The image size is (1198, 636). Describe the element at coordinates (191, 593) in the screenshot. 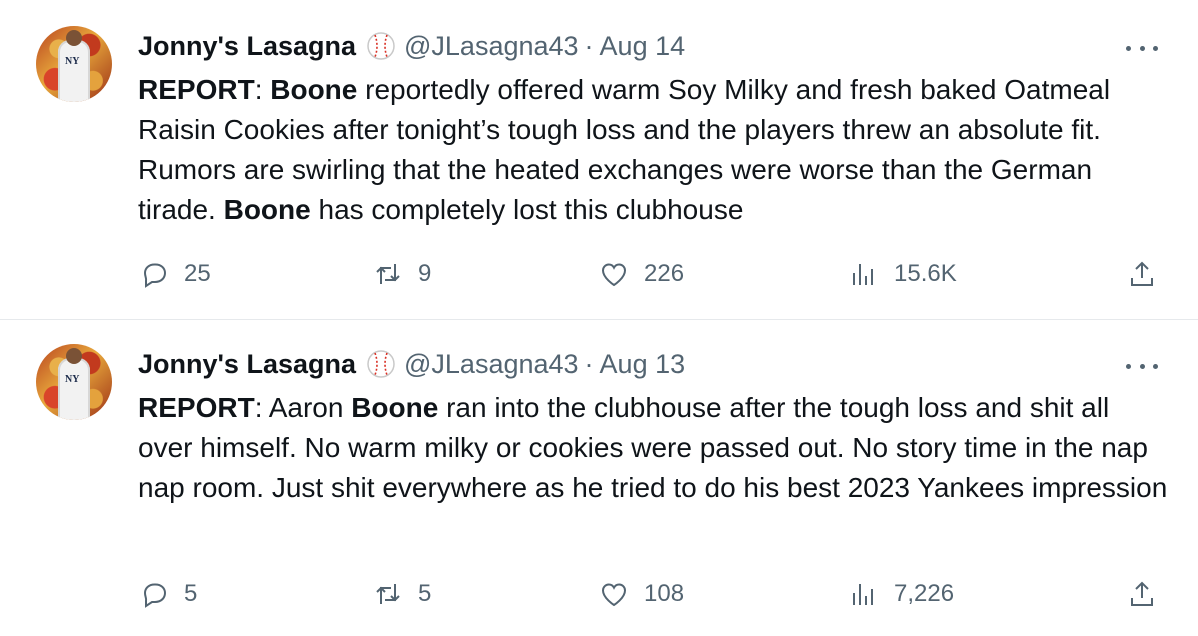

I see `reply-count: 5` at that location.